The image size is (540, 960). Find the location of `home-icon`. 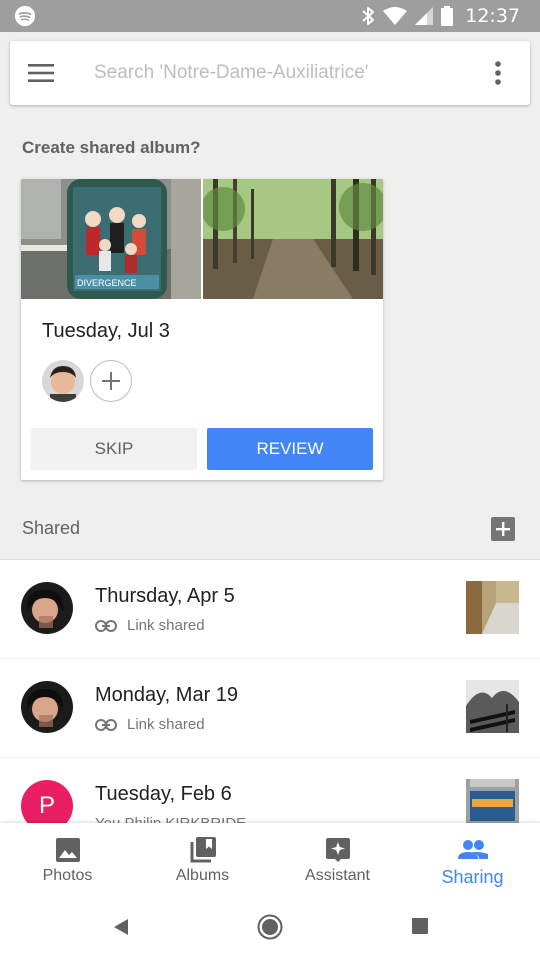

home-icon is located at coordinates (270, 927).